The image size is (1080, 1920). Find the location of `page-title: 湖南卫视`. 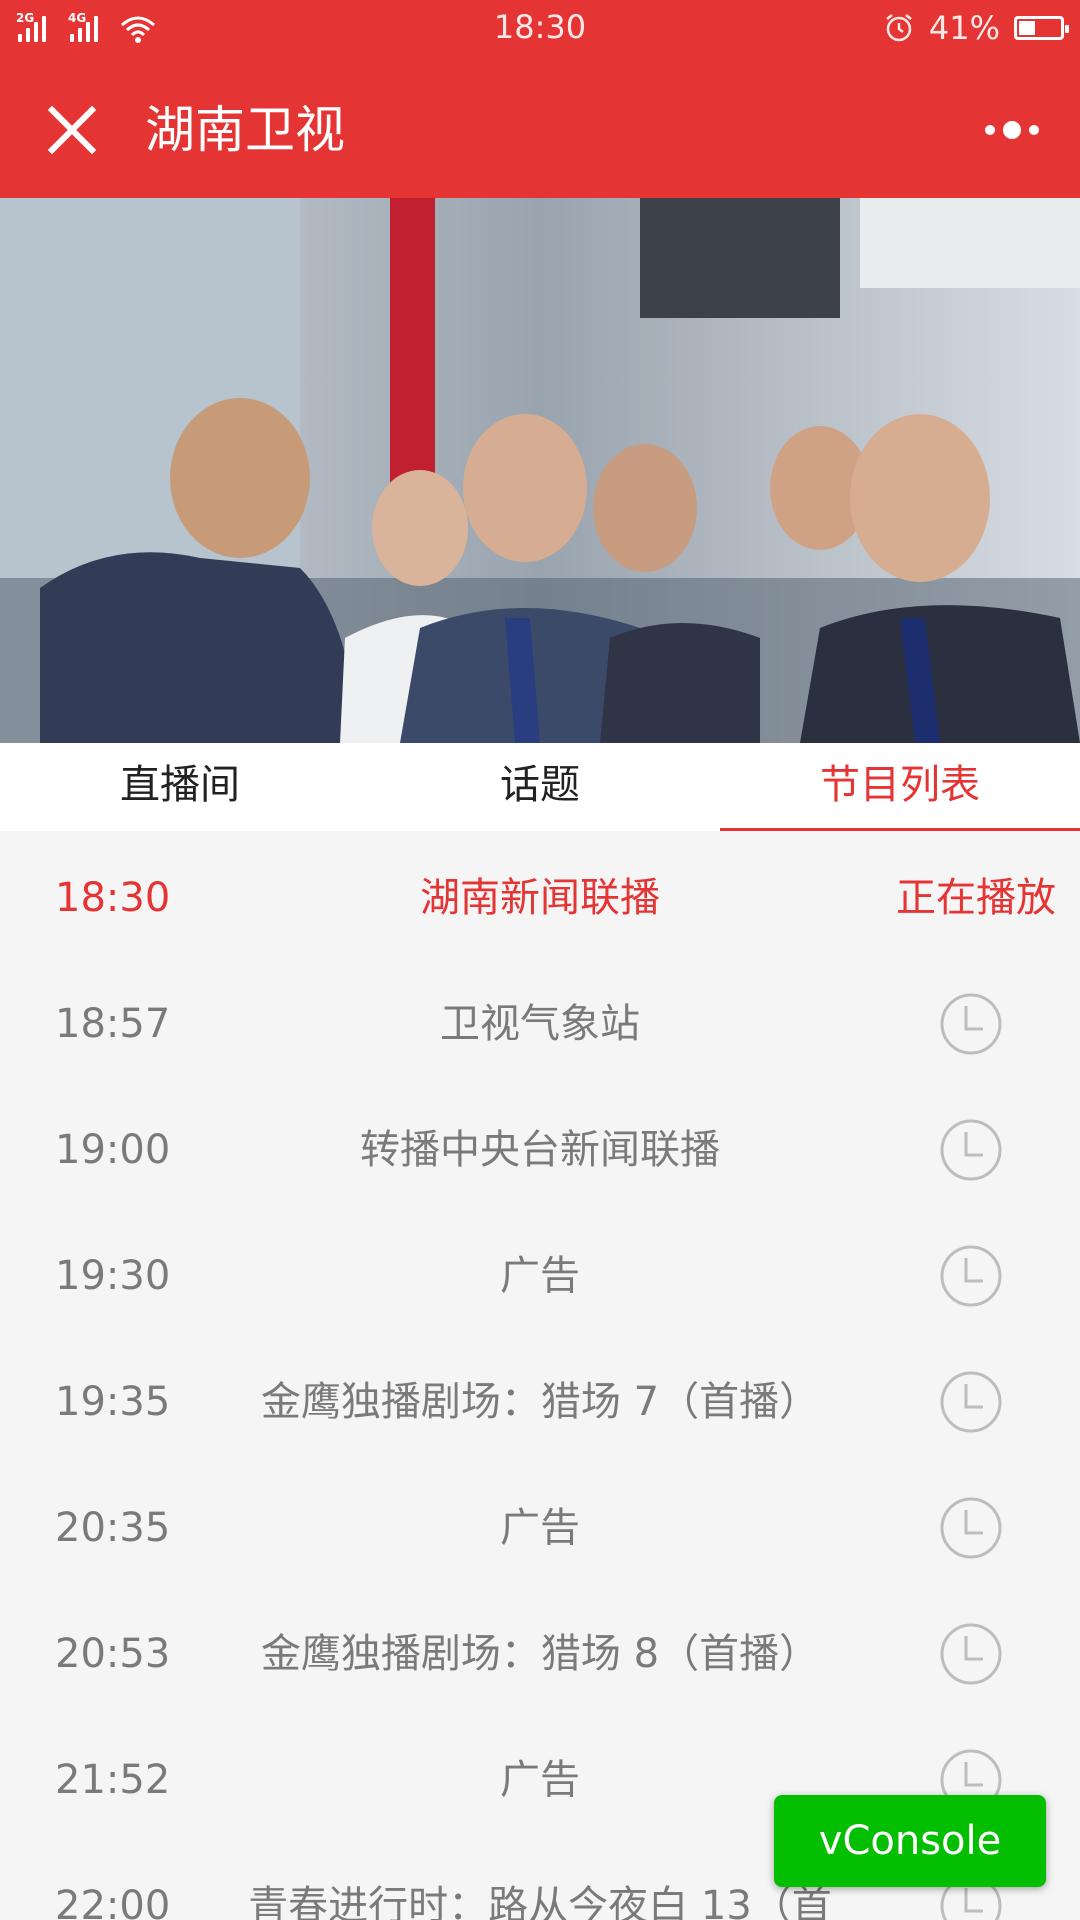

page-title: 湖南卫视 is located at coordinates (245, 130).